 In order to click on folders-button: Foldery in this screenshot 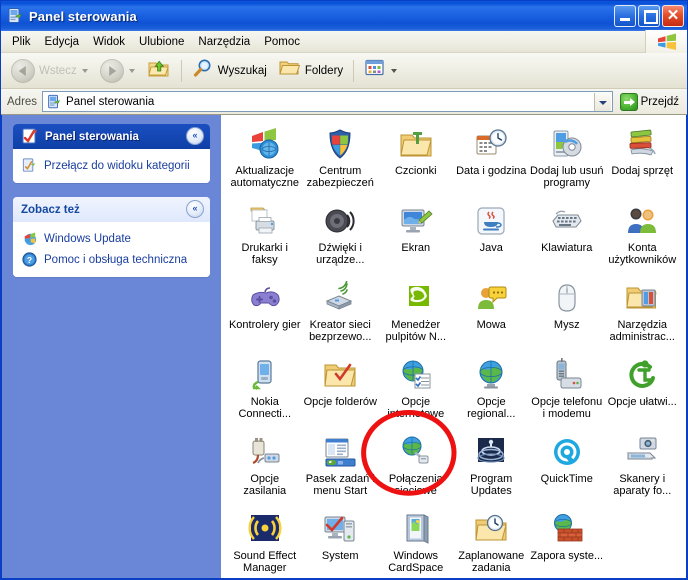, I will do `click(311, 71)`.